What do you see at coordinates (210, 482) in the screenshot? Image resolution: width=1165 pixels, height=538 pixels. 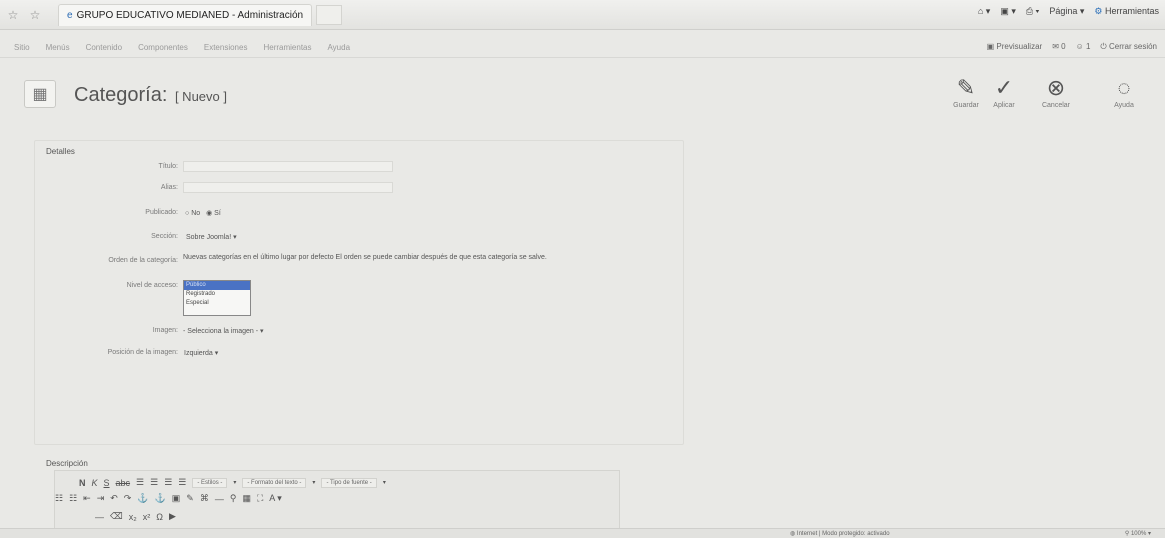 I see `styles-select: - Estilos -` at bounding box center [210, 482].